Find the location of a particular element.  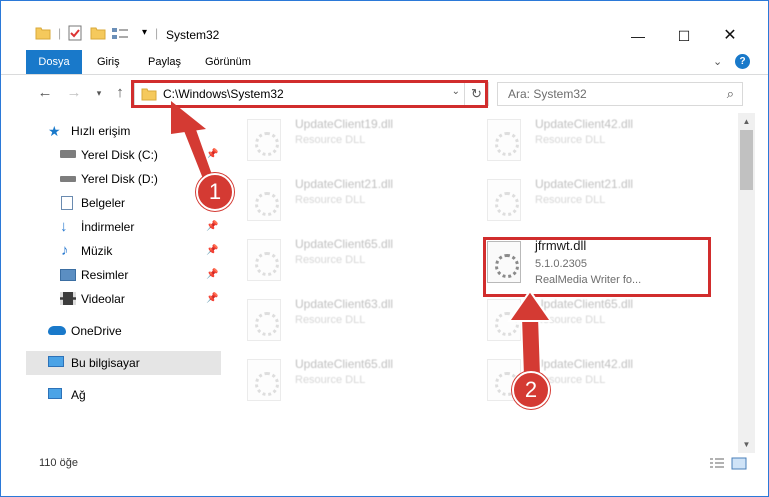

callout-1: 1 is located at coordinates (215, 192).